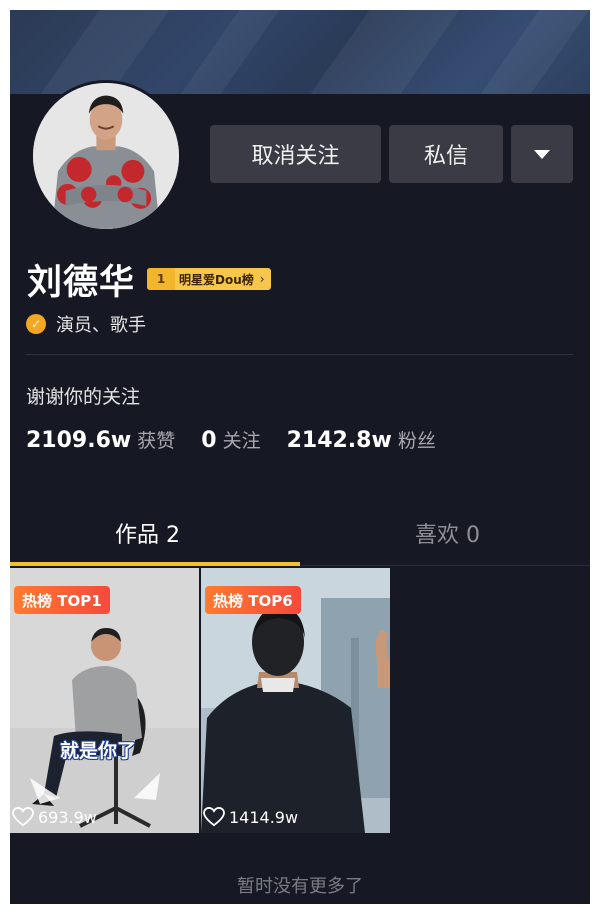  What do you see at coordinates (81, 283) in the screenshot?
I see `profile-name: 刘德华` at bounding box center [81, 283].